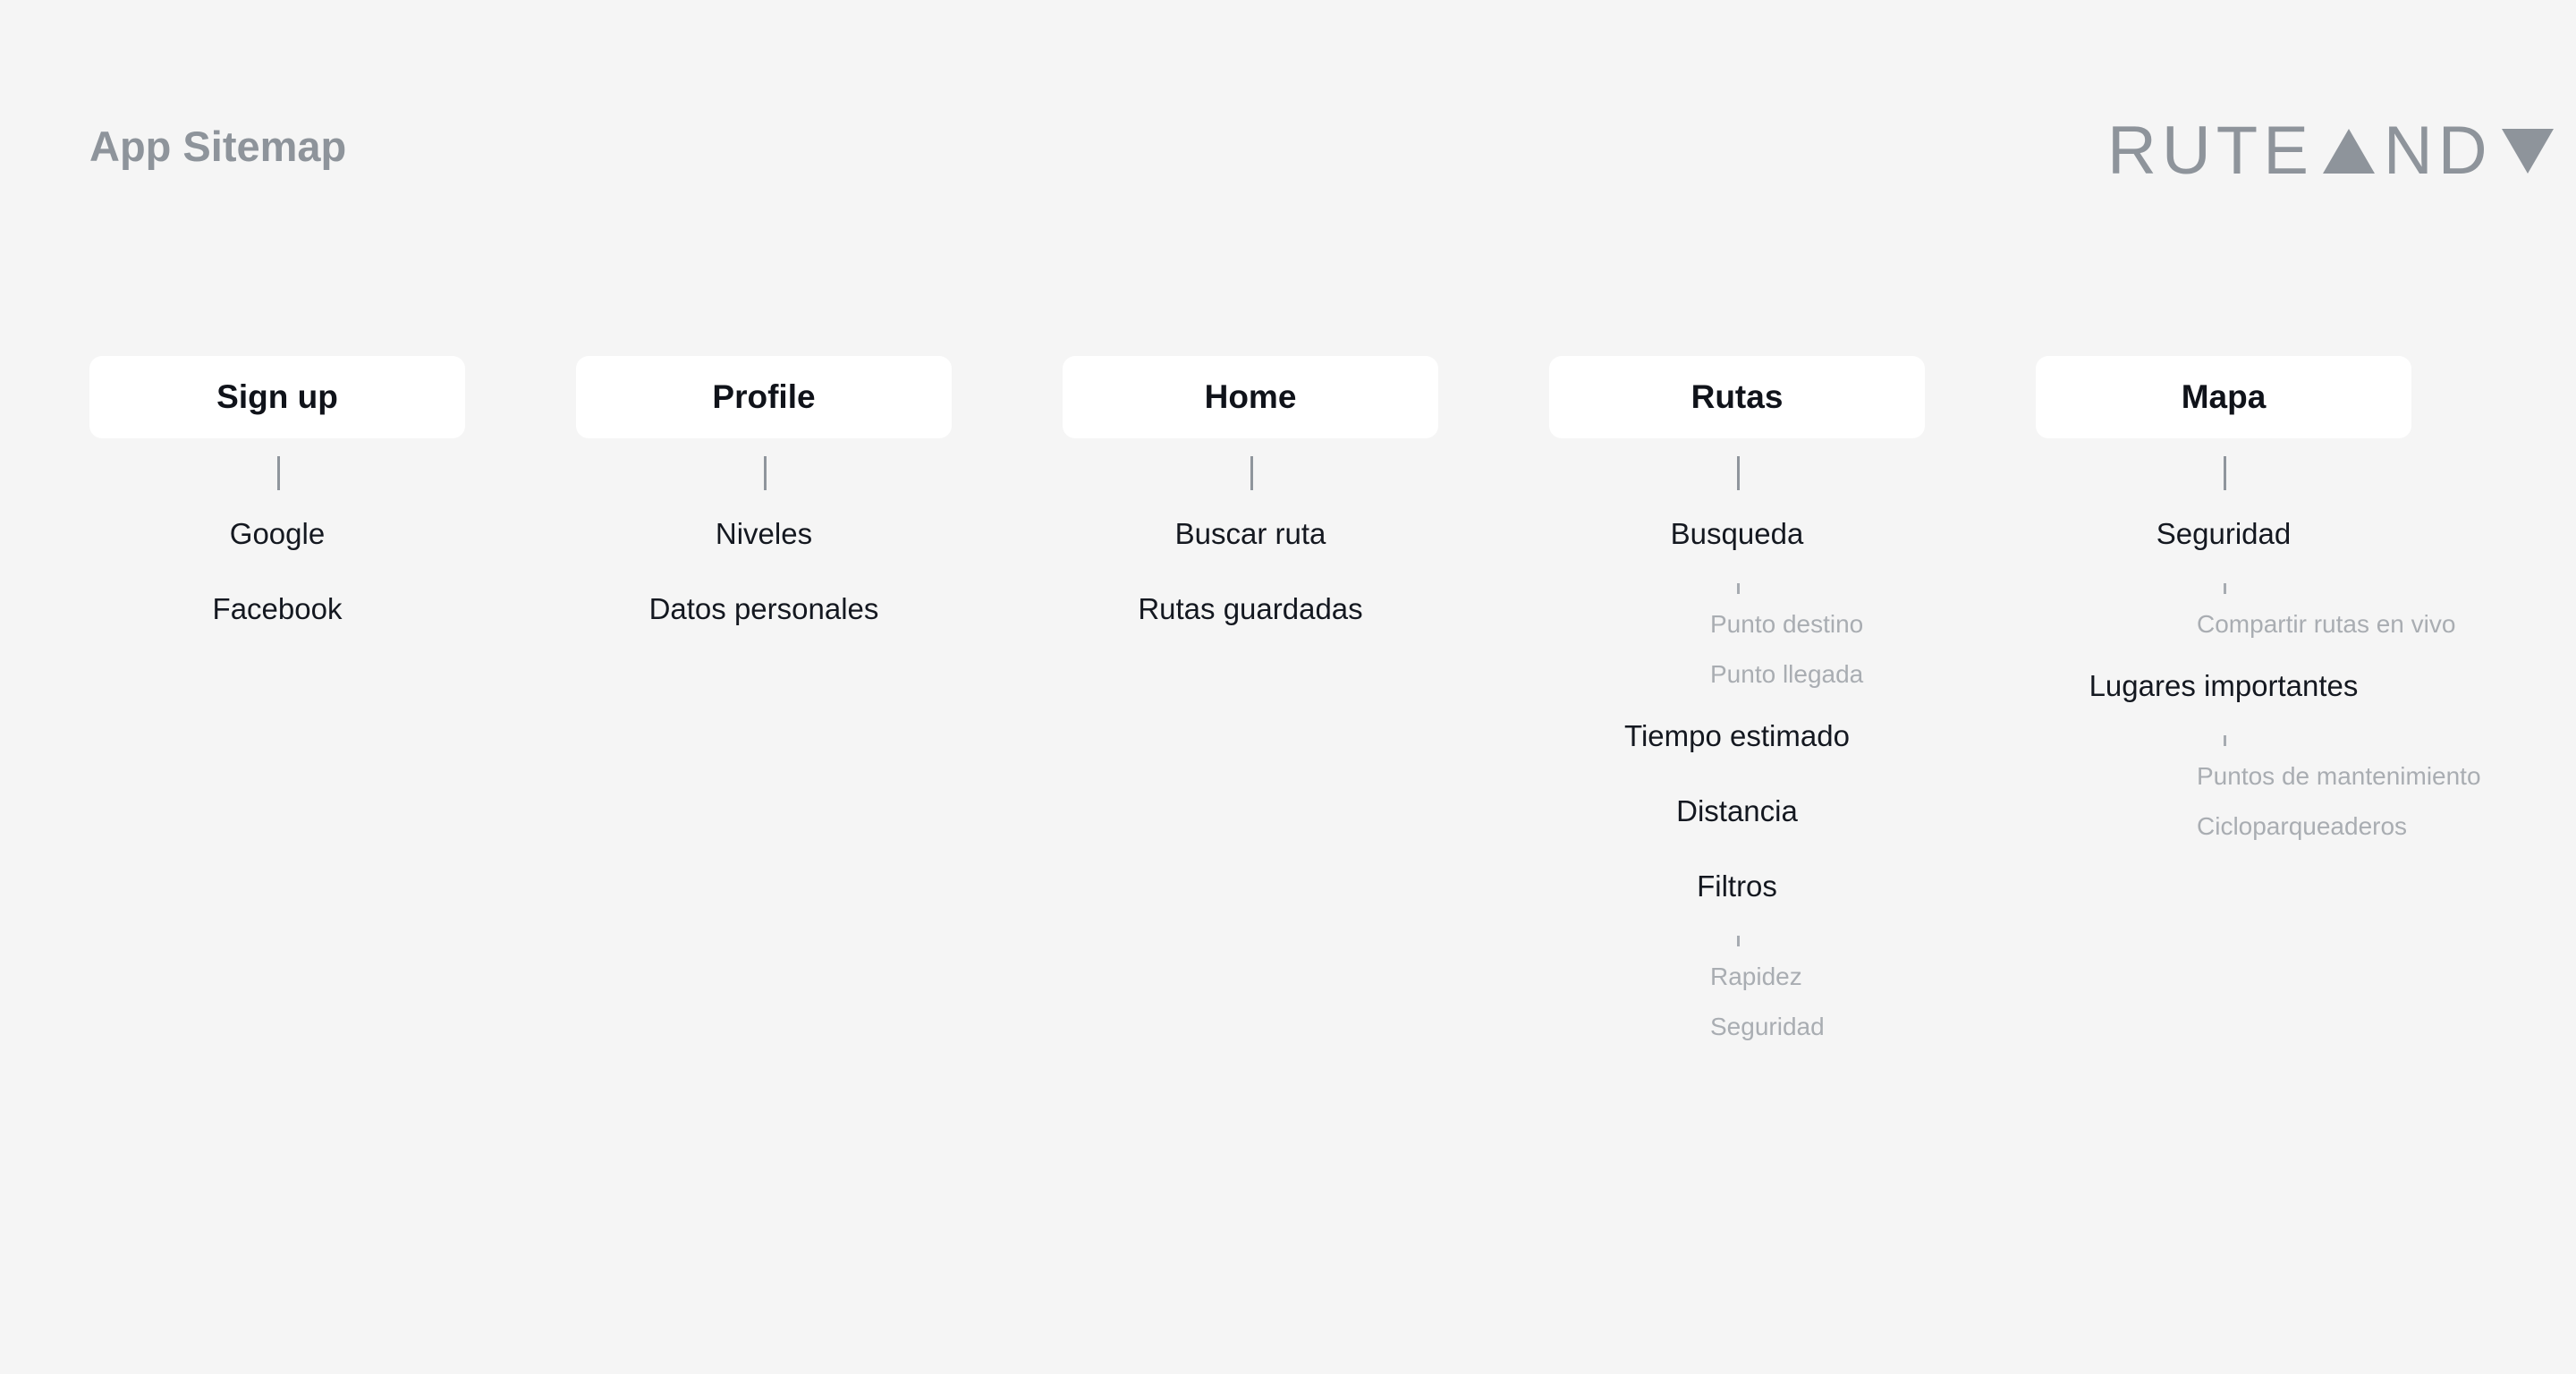 The height and width of the screenshot is (1374, 2576). What do you see at coordinates (1737, 811) in the screenshot?
I see `node-distancia: Distancia` at bounding box center [1737, 811].